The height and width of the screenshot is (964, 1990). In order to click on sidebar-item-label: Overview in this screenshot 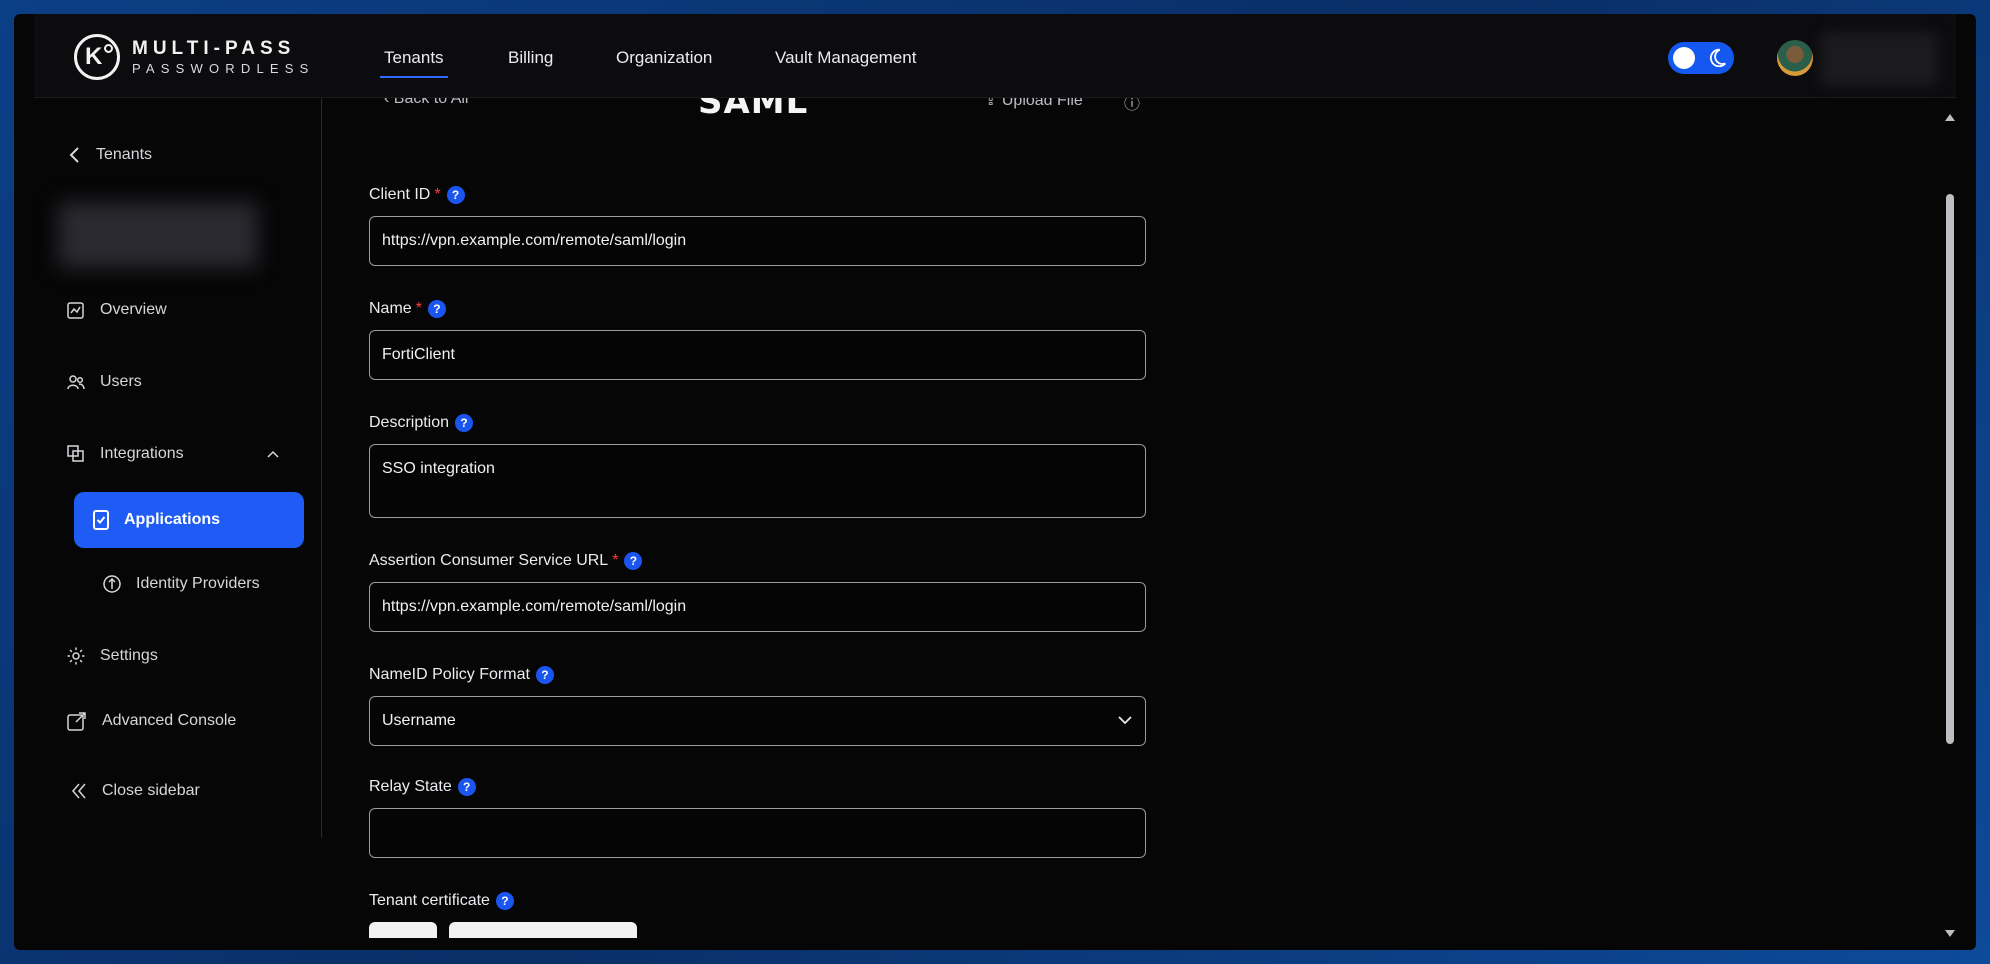, I will do `click(133, 309)`.